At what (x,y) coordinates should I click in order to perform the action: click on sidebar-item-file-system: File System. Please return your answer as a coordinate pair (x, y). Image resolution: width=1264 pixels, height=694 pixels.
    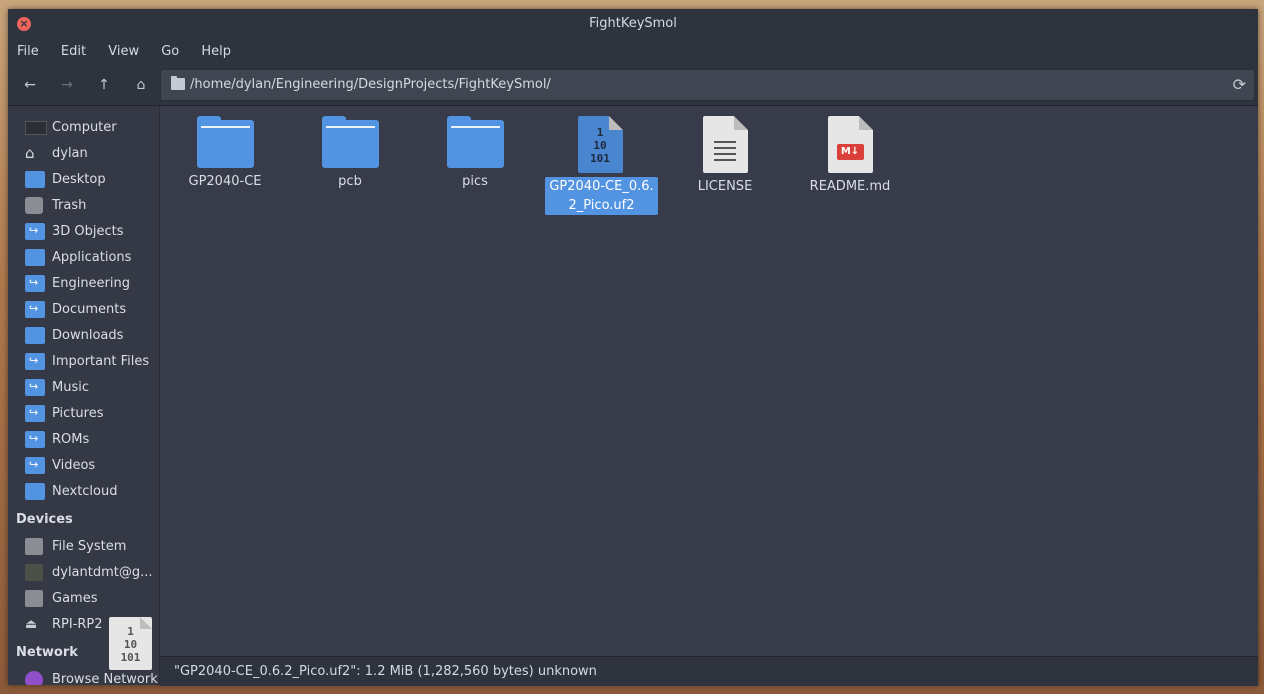
    Looking at the image, I should click on (83, 547).